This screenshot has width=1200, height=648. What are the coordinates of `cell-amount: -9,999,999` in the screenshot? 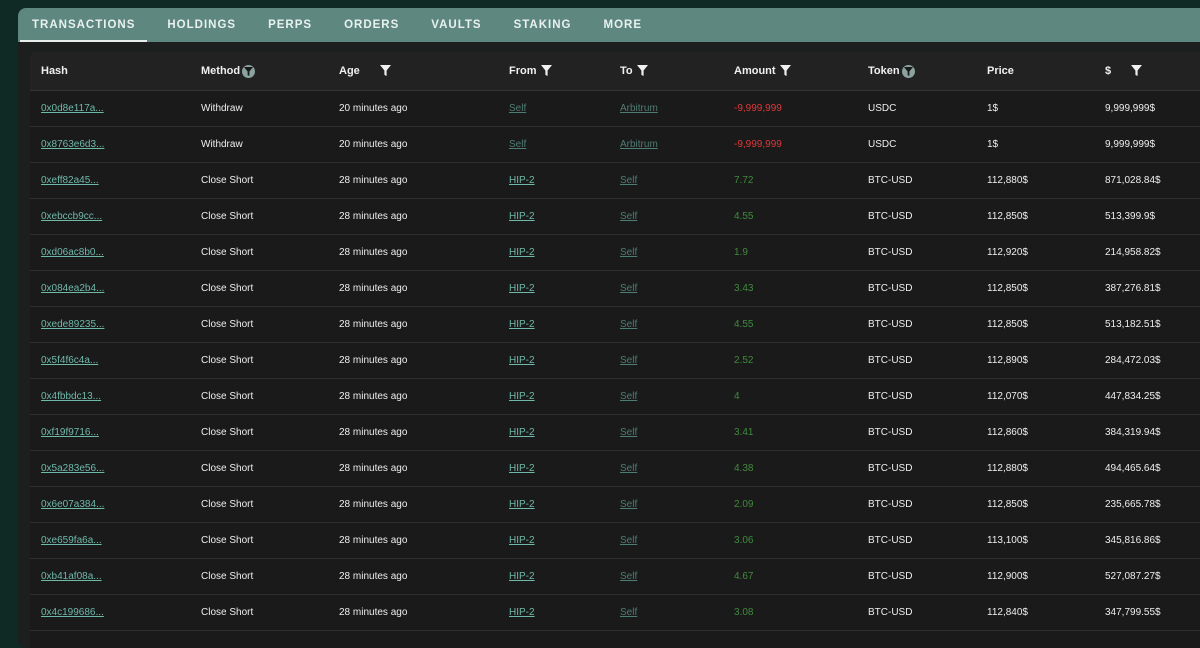 It's located at (801, 144).